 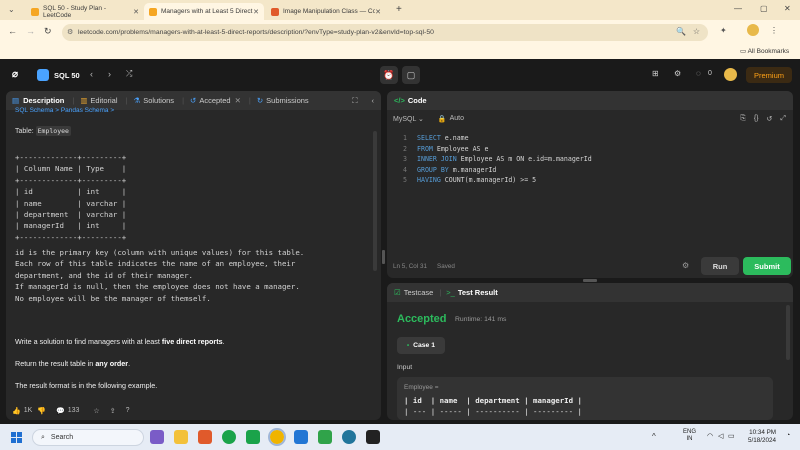 I want to click on timer-icon: ⏰, so click(x=389, y=75).